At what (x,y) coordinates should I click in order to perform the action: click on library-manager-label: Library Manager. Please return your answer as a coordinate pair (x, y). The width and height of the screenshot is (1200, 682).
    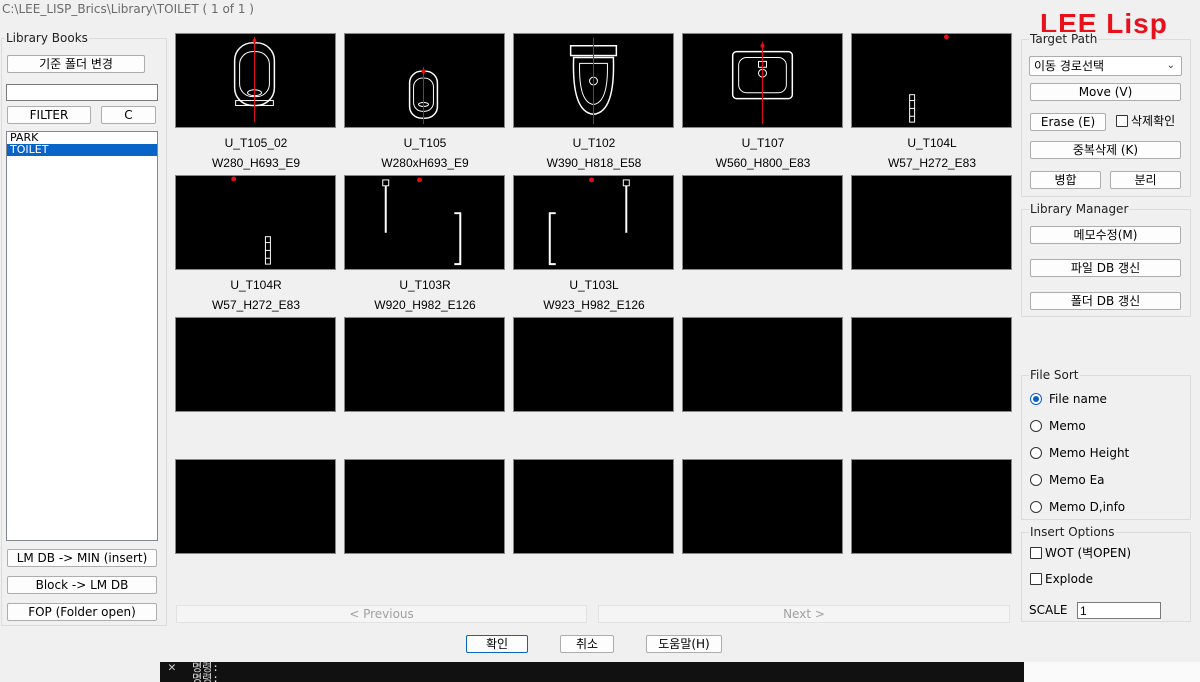
    Looking at the image, I should click on (1079, 209).